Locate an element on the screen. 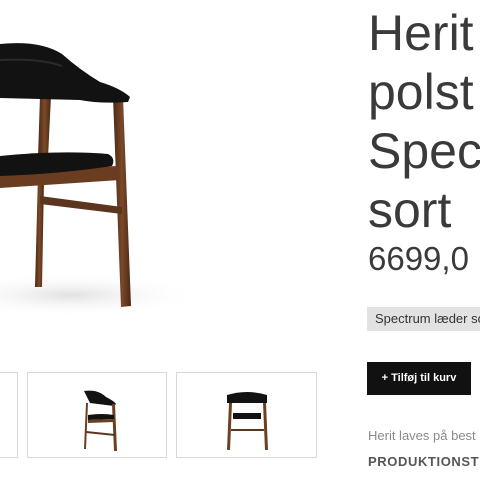 The height and width of the screenshot is (480, 480). product-title-line: sort is located at coordinates (410, 210).